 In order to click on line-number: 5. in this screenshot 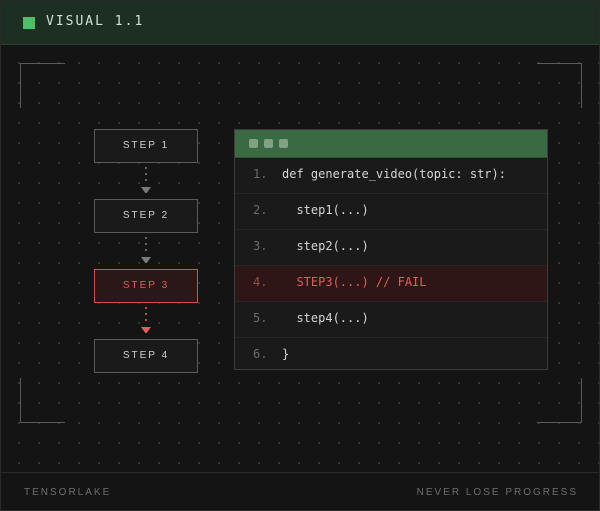, I will do `click(260, 318)`.